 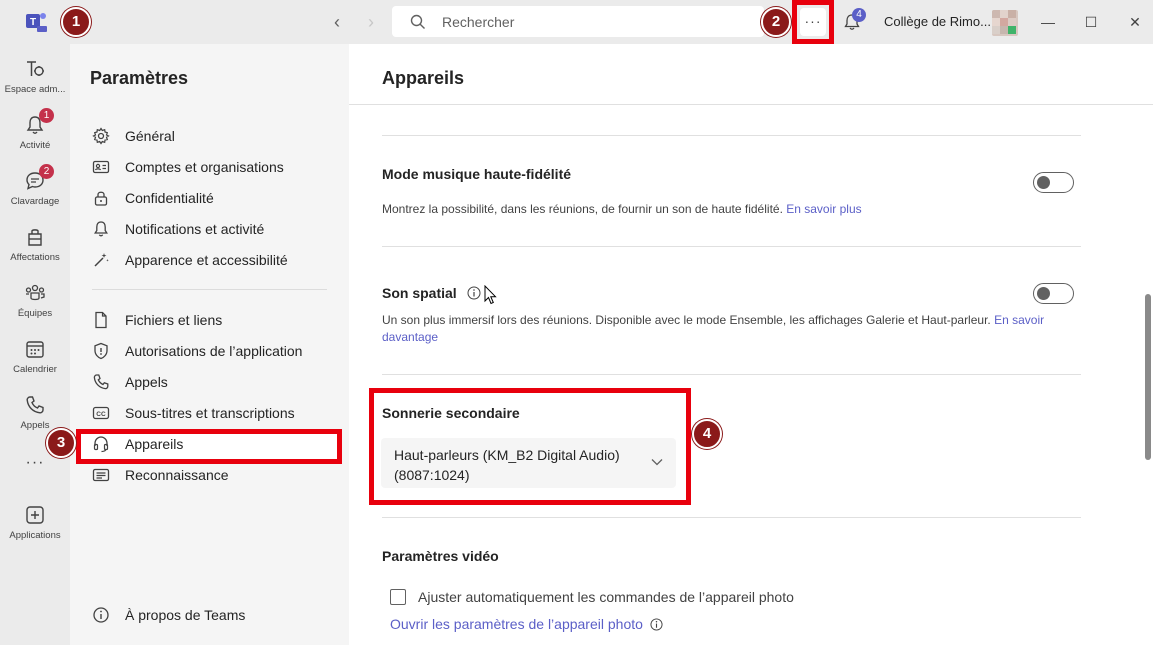 I want to click on settings-nav-label: Apparence et accessibilité, so click(x=206, y=260).